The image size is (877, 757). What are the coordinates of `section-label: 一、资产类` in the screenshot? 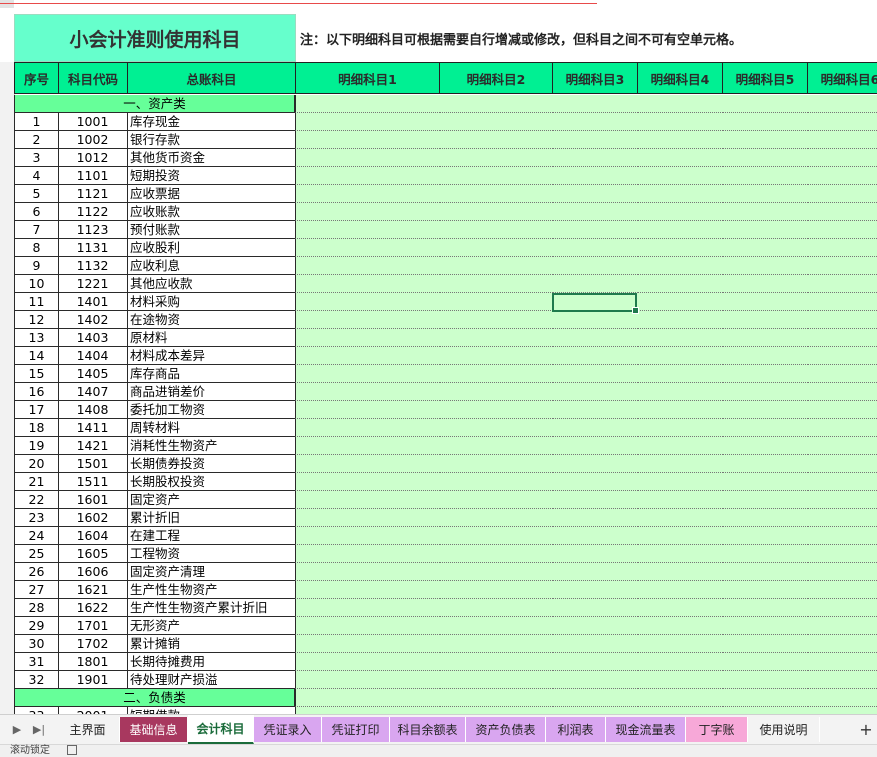 It's located at (154, 104).